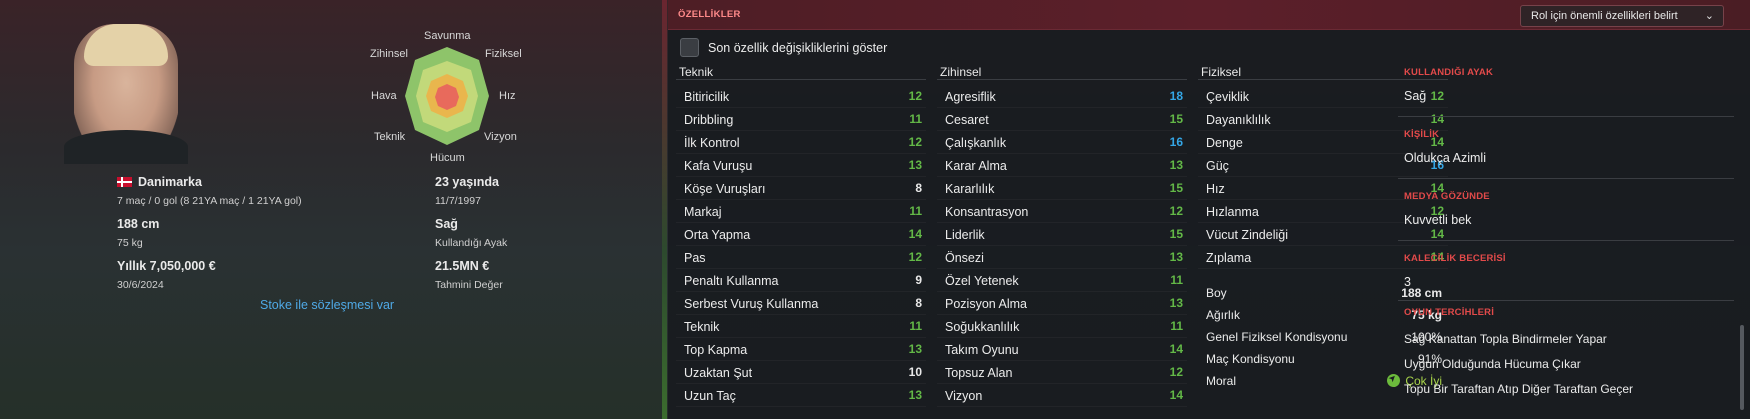 Image resolution: width=1750 pixels, height=419 pixels. What do you see at coordinates (801, 349) in the screenshot?
I see `attribute-row: Top Kapma 13` at bounding box center [801, 349].